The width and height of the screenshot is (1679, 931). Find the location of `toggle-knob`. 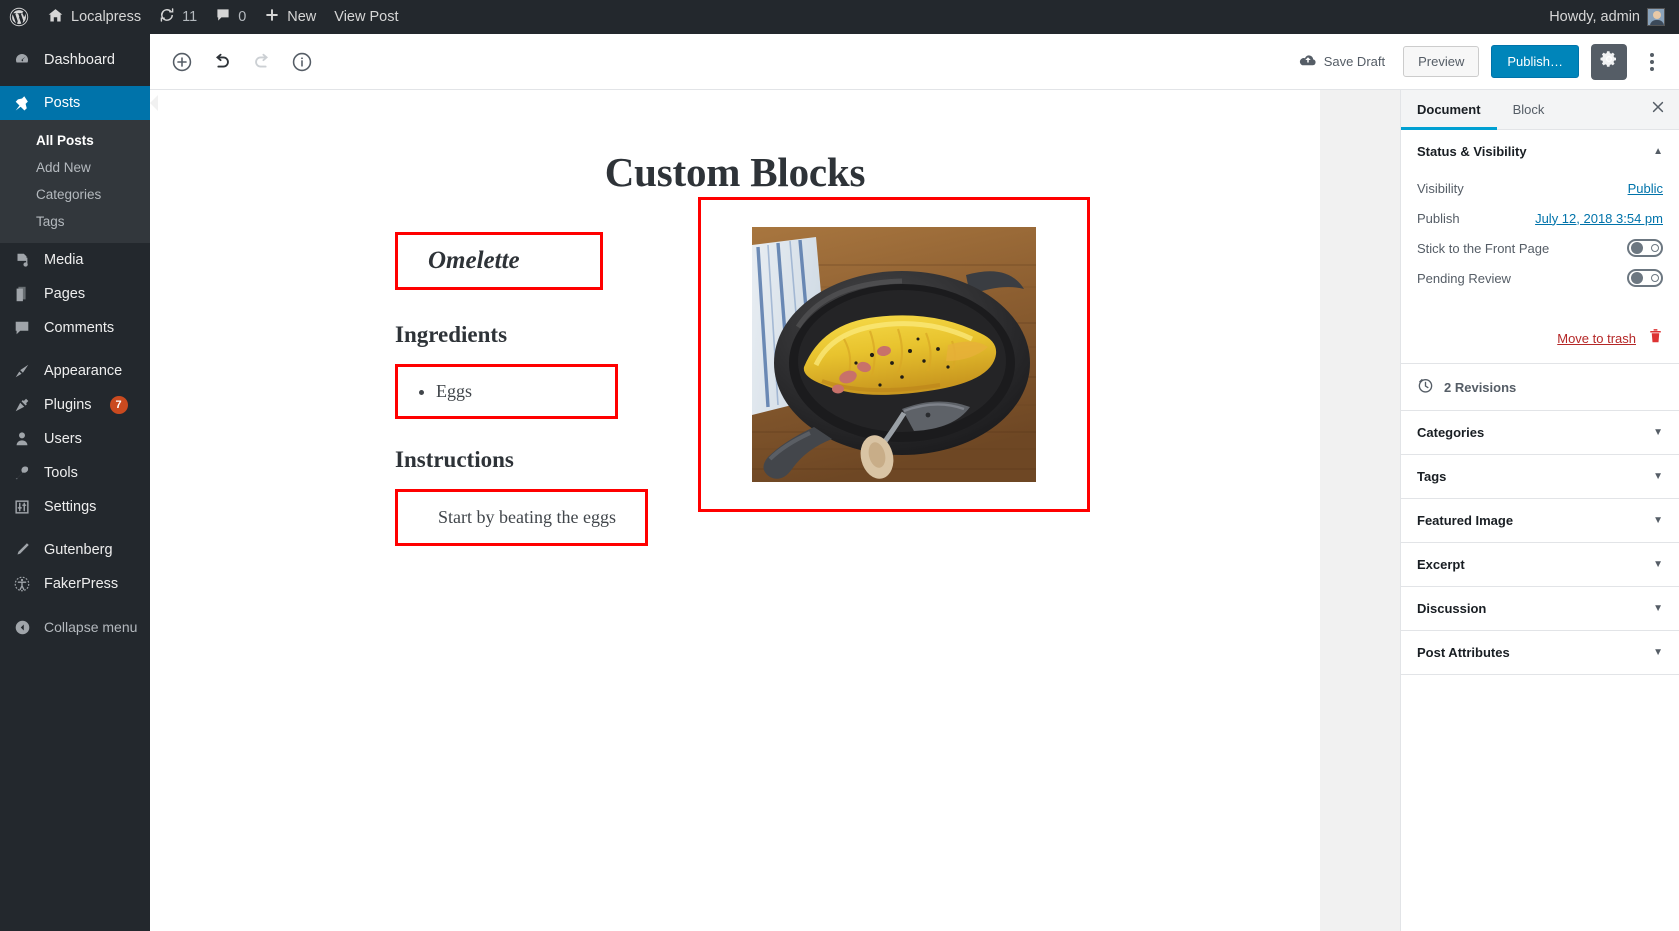

toggle-knob is located at coordinates (1637, 248).